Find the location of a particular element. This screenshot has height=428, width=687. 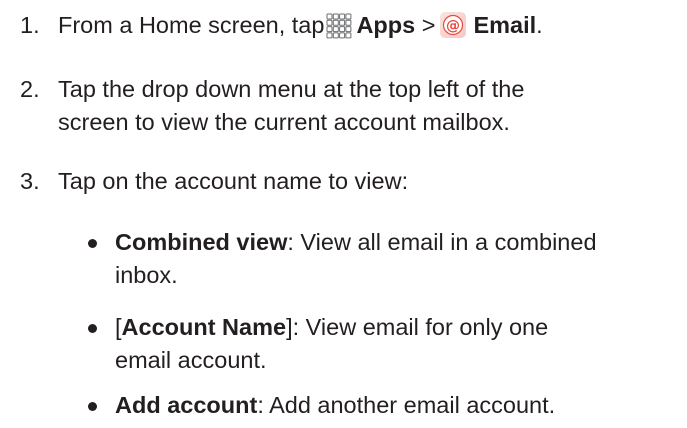

bullet-description: : Add another email account. is located at coordinates (406, 405).